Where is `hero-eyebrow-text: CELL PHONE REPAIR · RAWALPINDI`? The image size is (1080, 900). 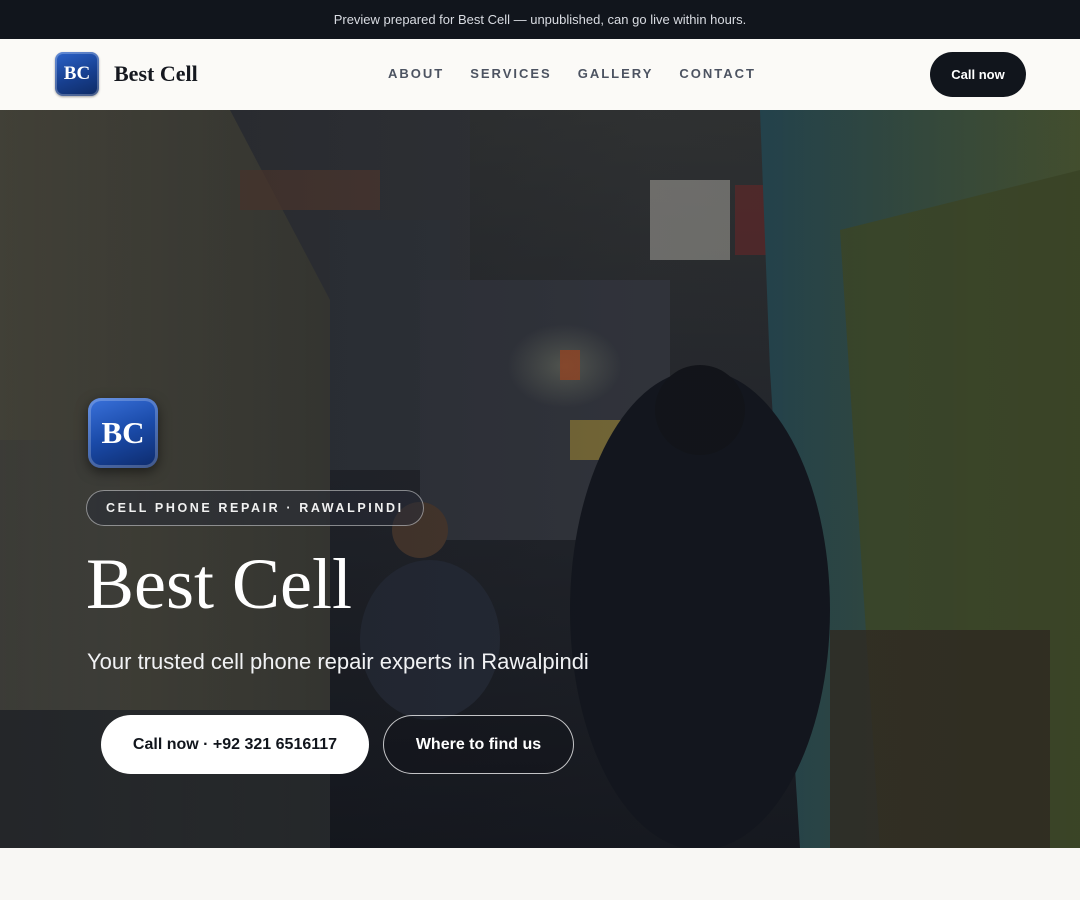
hero-eyebrow-text: CELL PHONE REPAIR · RAWALPINDI is located at coordinates (255, 508).